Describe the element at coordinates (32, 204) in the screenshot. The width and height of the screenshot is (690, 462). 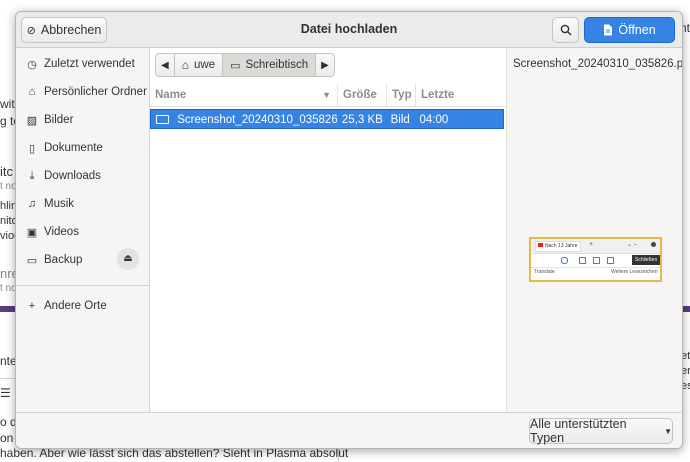
I see `music-icon: ♫` at that location.